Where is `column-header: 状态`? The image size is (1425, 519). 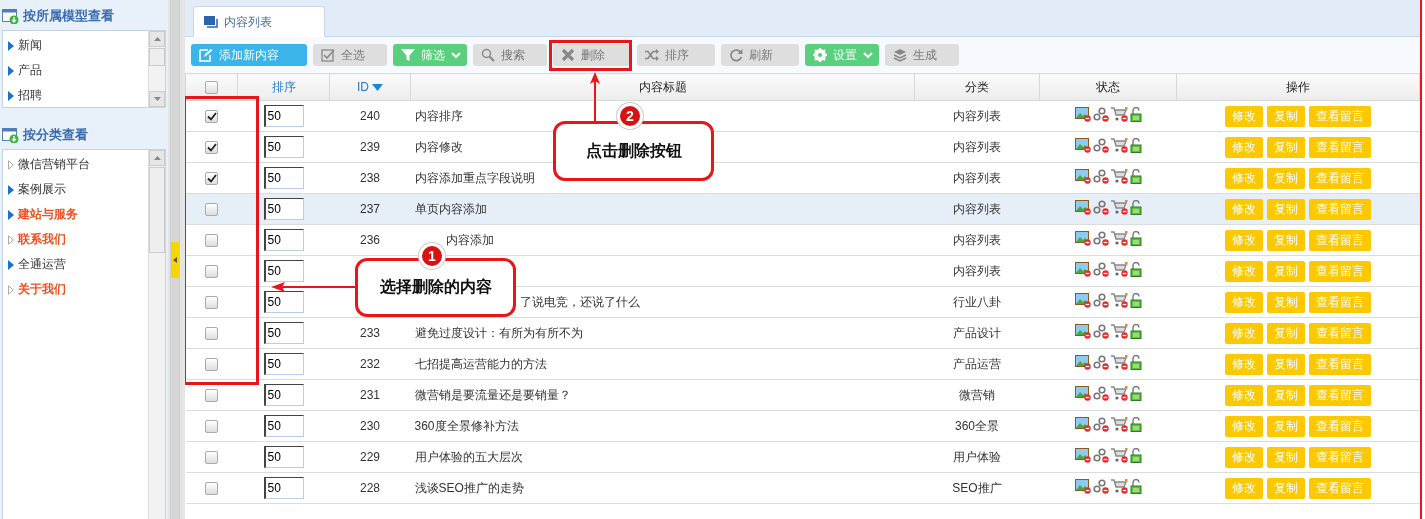 column-header: 状态 is located at coordinates (1108, 87).